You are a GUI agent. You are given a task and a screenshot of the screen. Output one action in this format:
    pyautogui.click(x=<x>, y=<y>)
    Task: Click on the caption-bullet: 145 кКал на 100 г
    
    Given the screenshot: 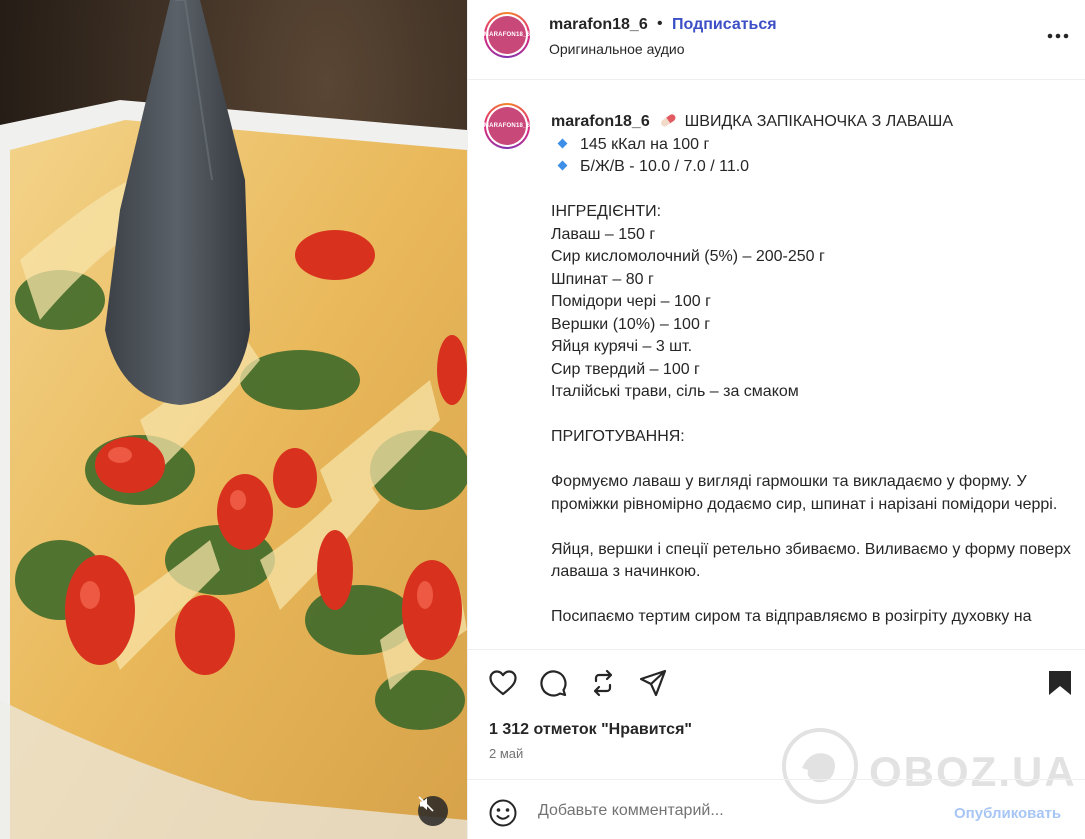 What is the action you would take?
    pyautogui.click(x=816, y=145)
    